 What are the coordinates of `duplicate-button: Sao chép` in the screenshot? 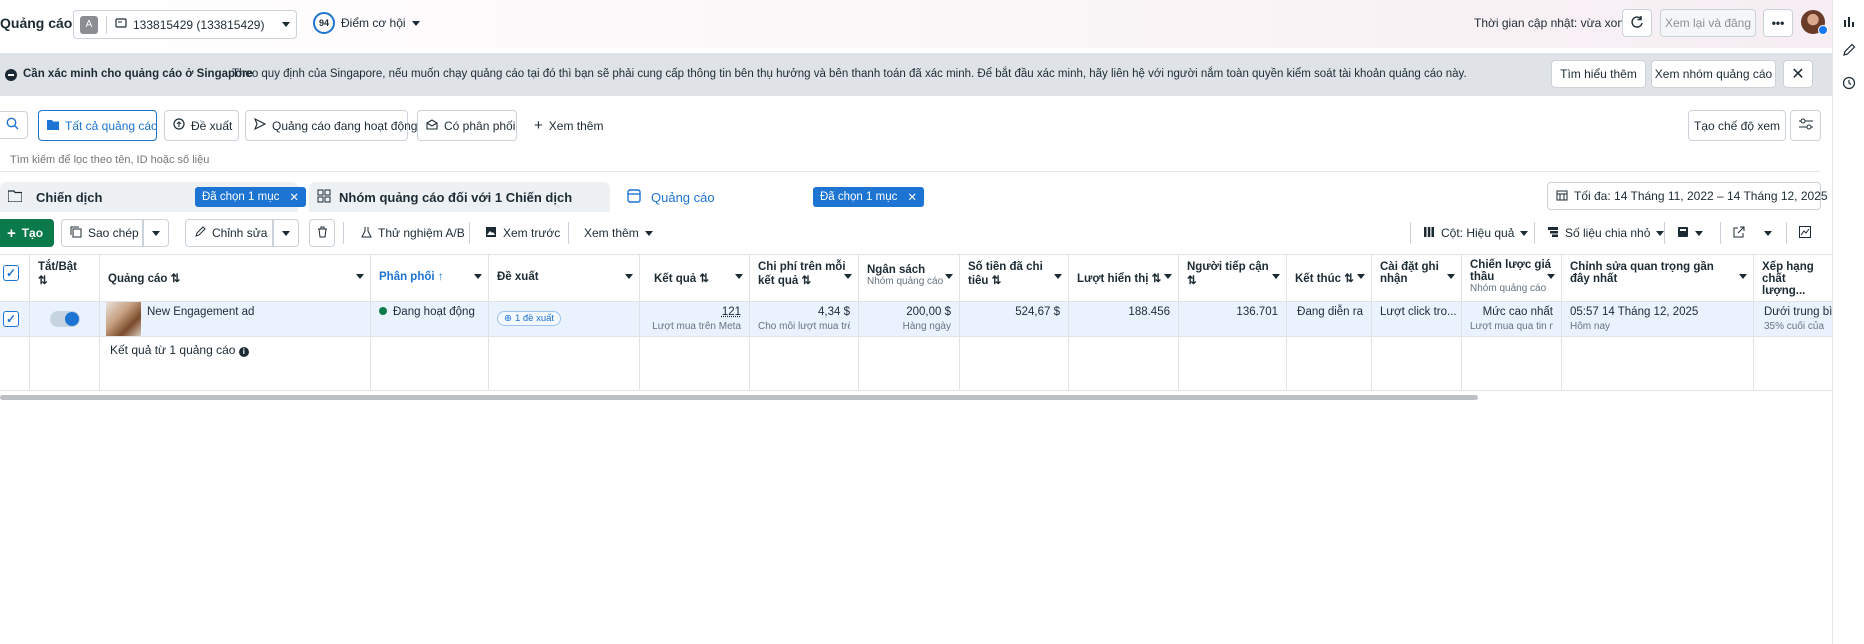 It's located at (102, 233).